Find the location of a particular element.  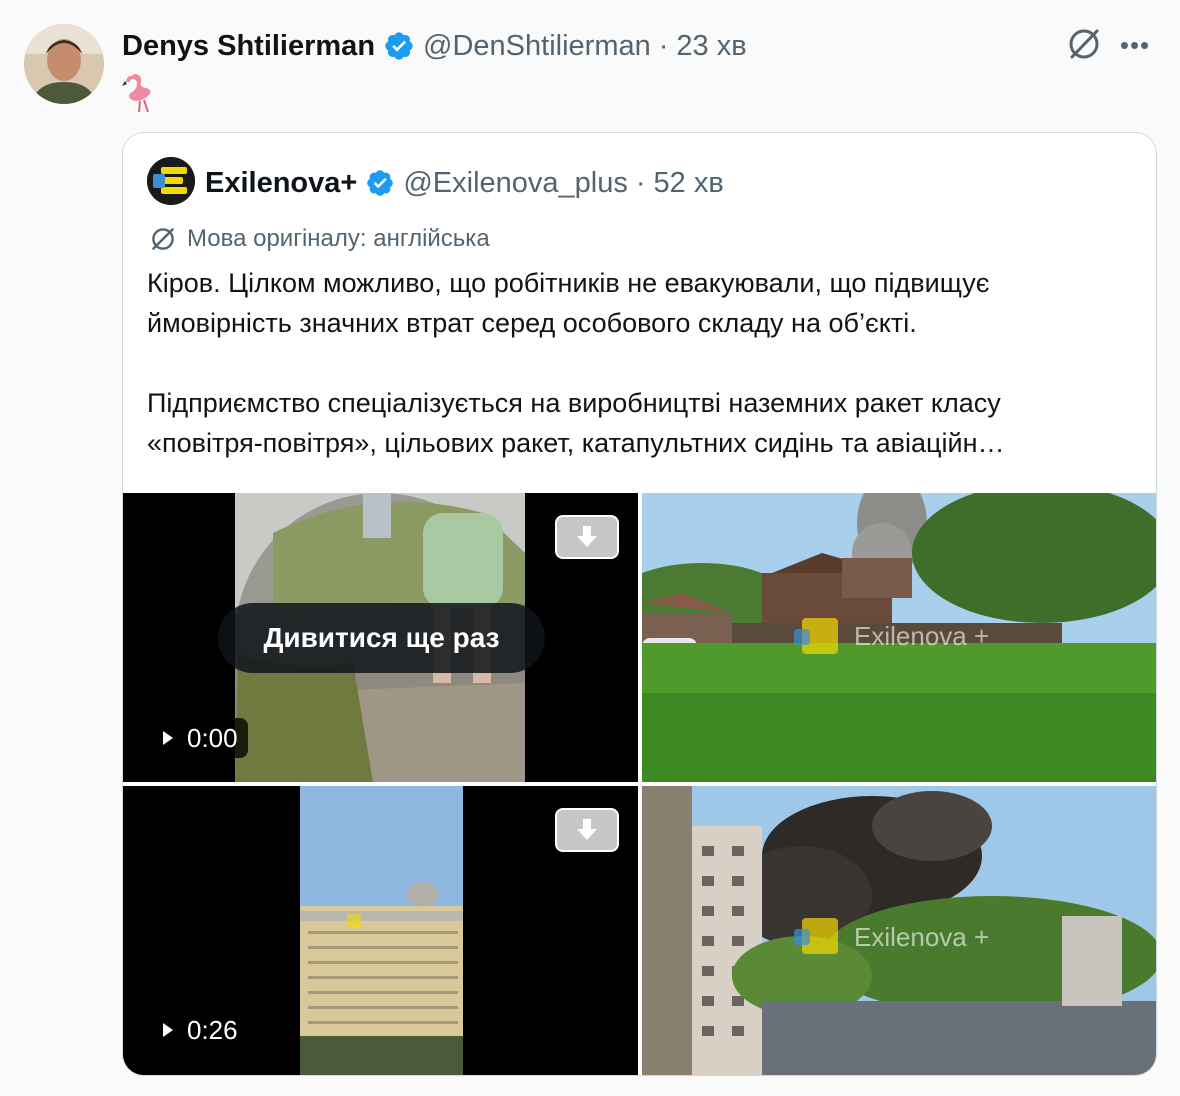

photo-2-image: Exilenova + is located at coordinates (899, 930).